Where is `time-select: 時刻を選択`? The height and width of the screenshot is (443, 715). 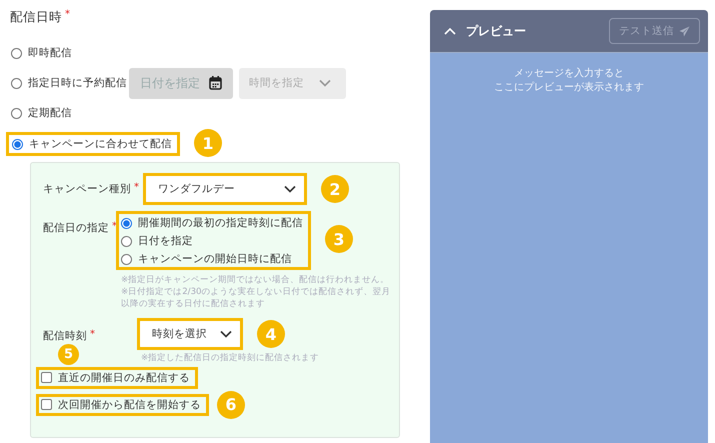 time-select: 時刻を選択 is located at coordinates (190, 334).